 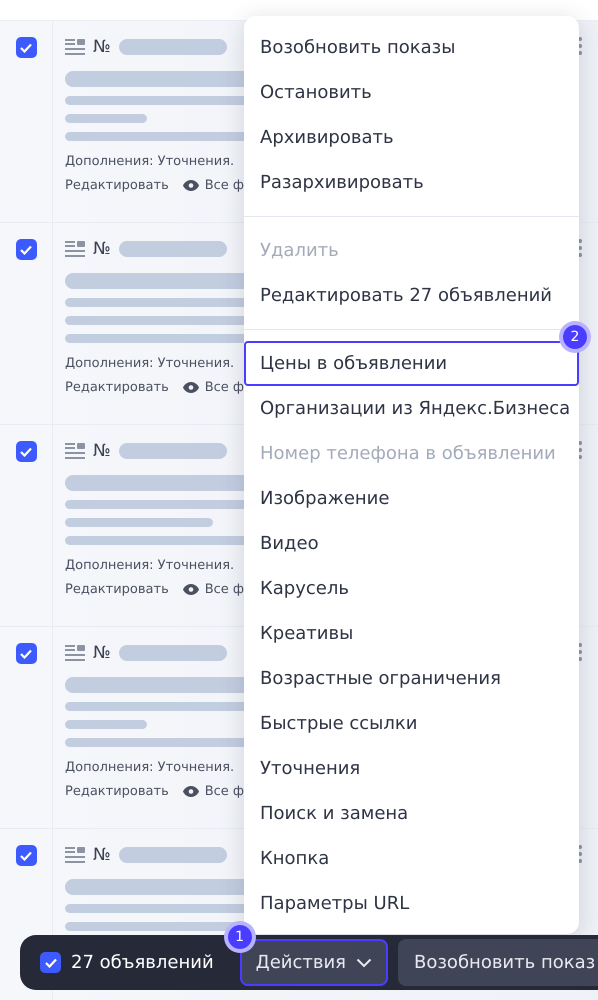 I want to click on menu-item: Креативы, so click(x=411, y=633).